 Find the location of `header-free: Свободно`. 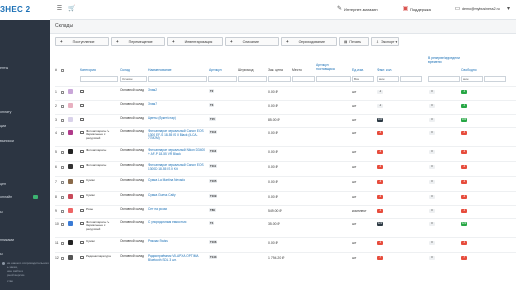

header-free: Свободно is located at coordinates (469, 70).